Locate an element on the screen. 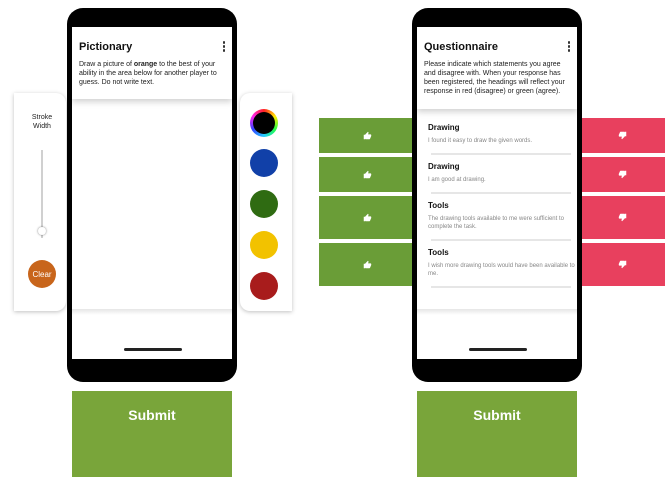 This screenshot has height=478, width=665. drawing-canvas is located at coordinates (152, 204).